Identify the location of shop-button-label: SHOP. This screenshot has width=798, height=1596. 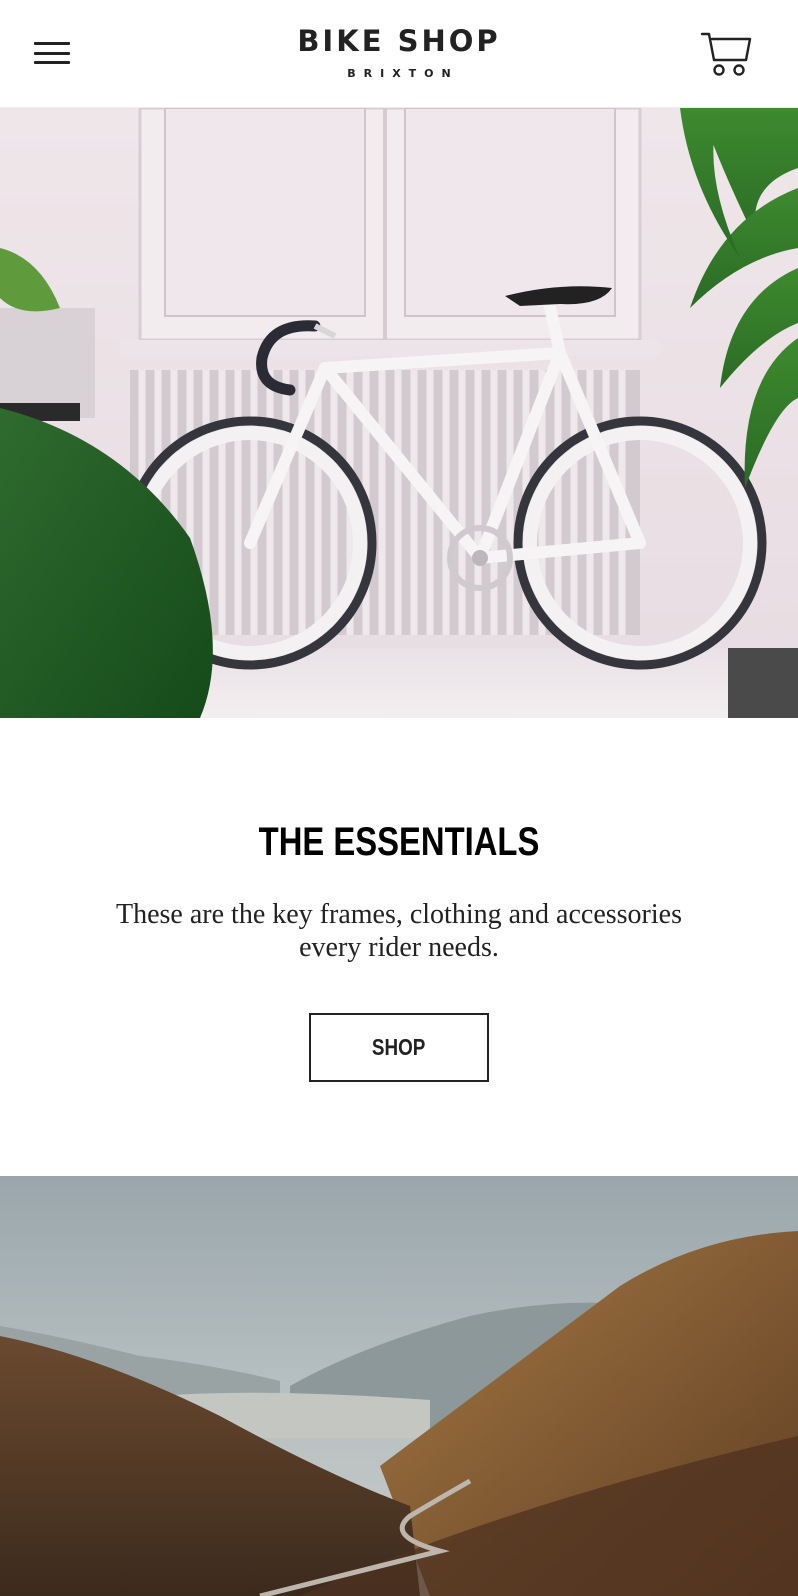
(399, 1047).